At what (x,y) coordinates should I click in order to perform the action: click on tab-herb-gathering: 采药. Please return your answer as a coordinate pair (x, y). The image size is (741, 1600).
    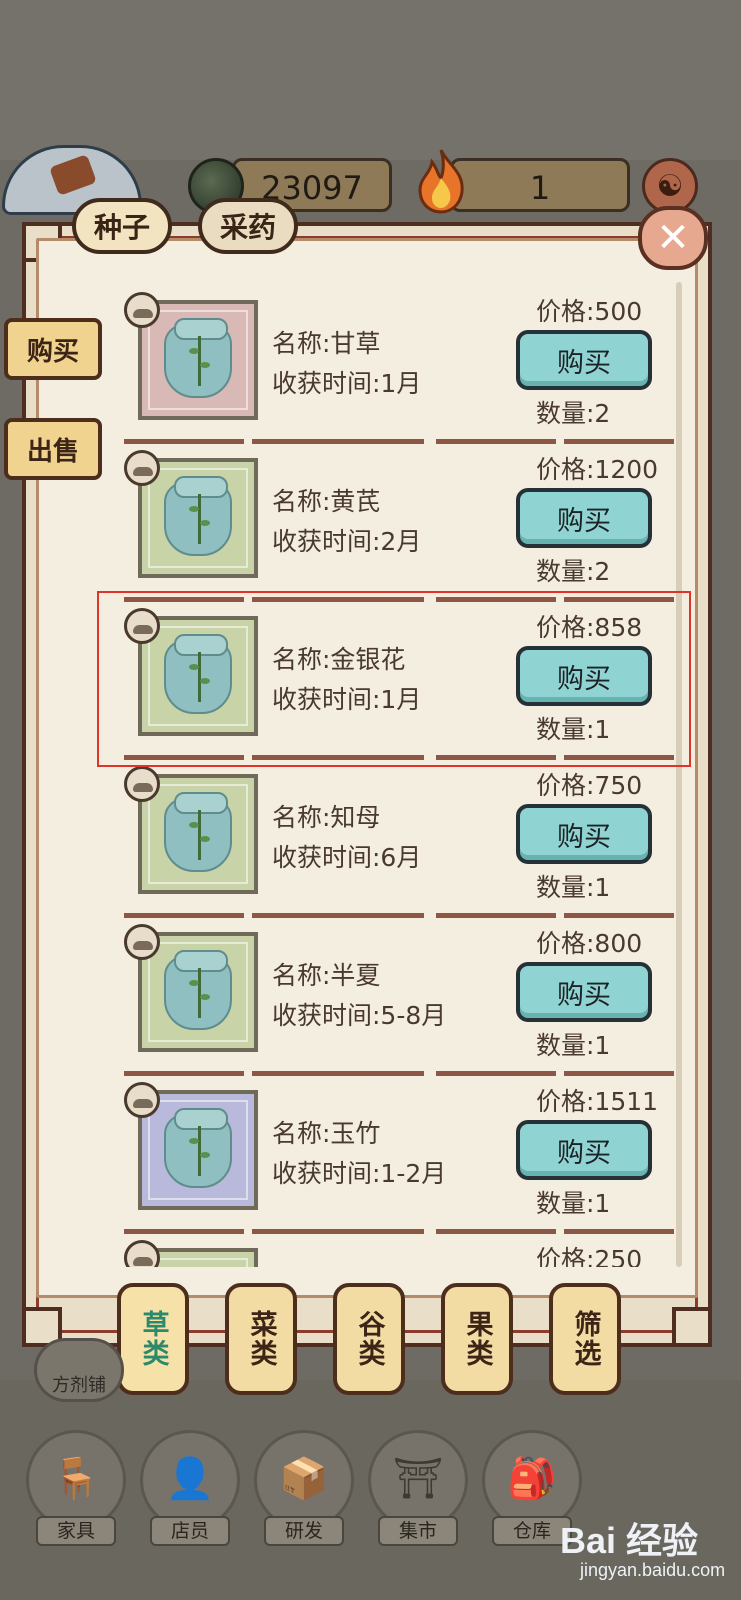
    Looking at the image, I should click on (248, 226).